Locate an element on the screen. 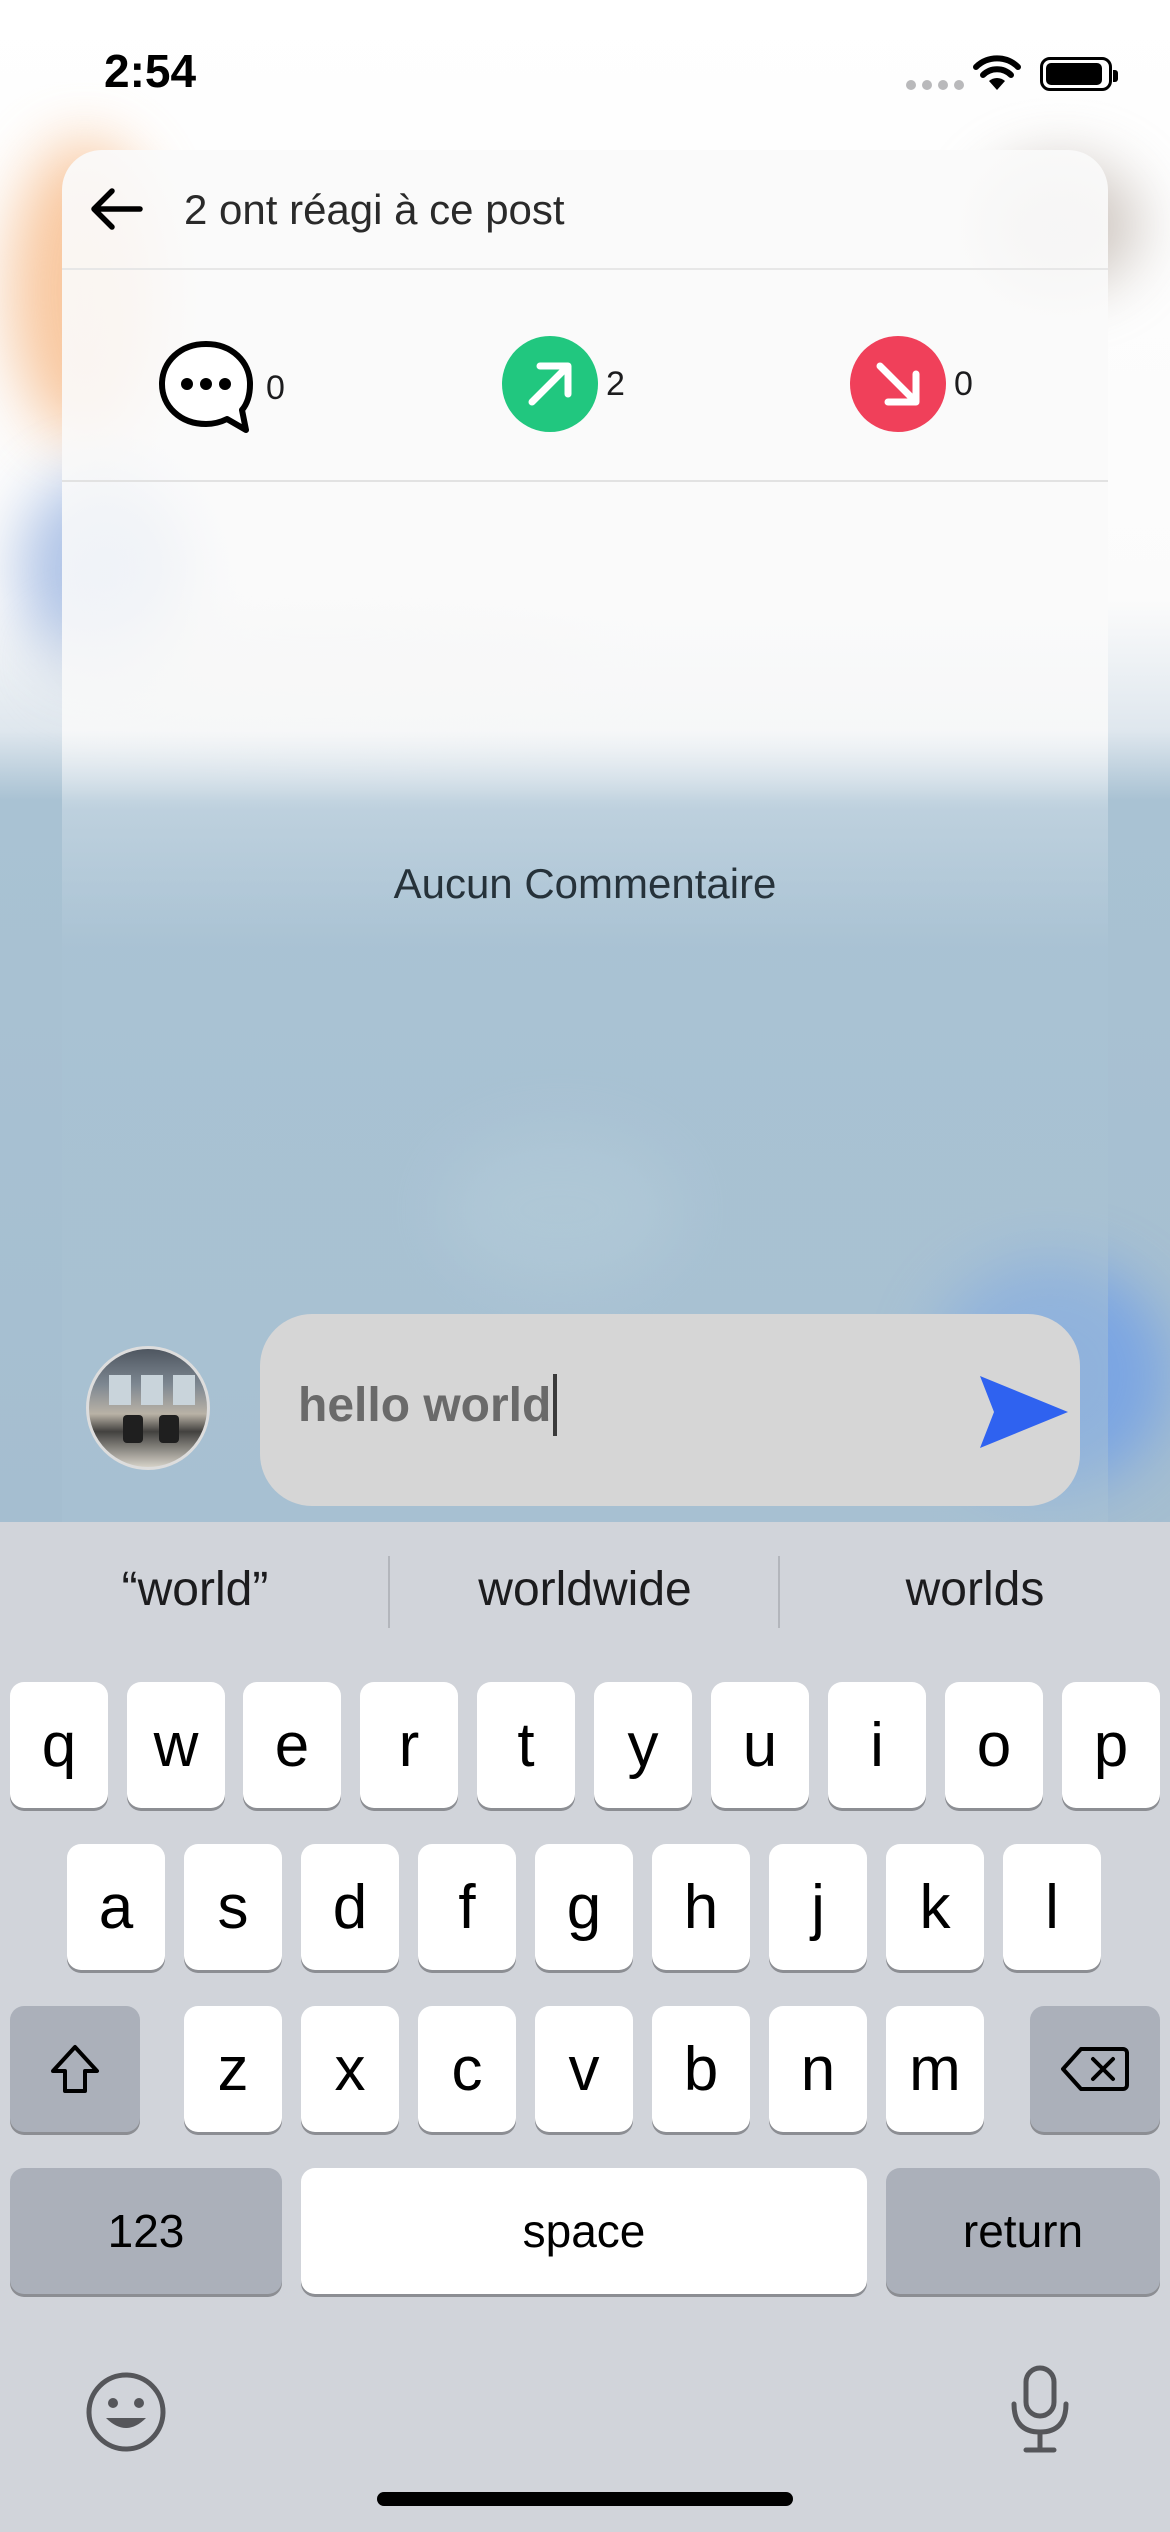  key-y: y is located at coordinates (643, 1745).